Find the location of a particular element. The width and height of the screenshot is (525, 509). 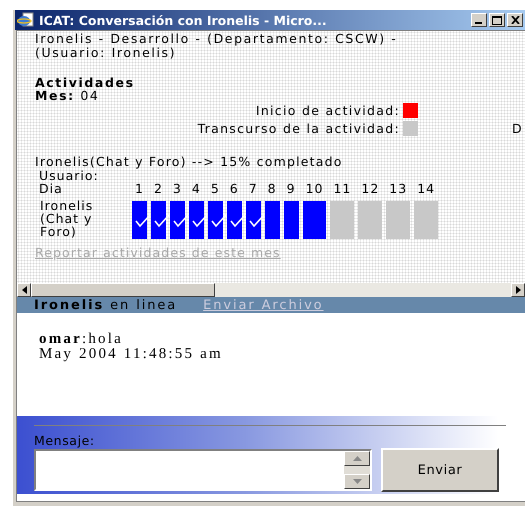

legend-label: Inicio de actividad: is located at coordinates (327, 110).